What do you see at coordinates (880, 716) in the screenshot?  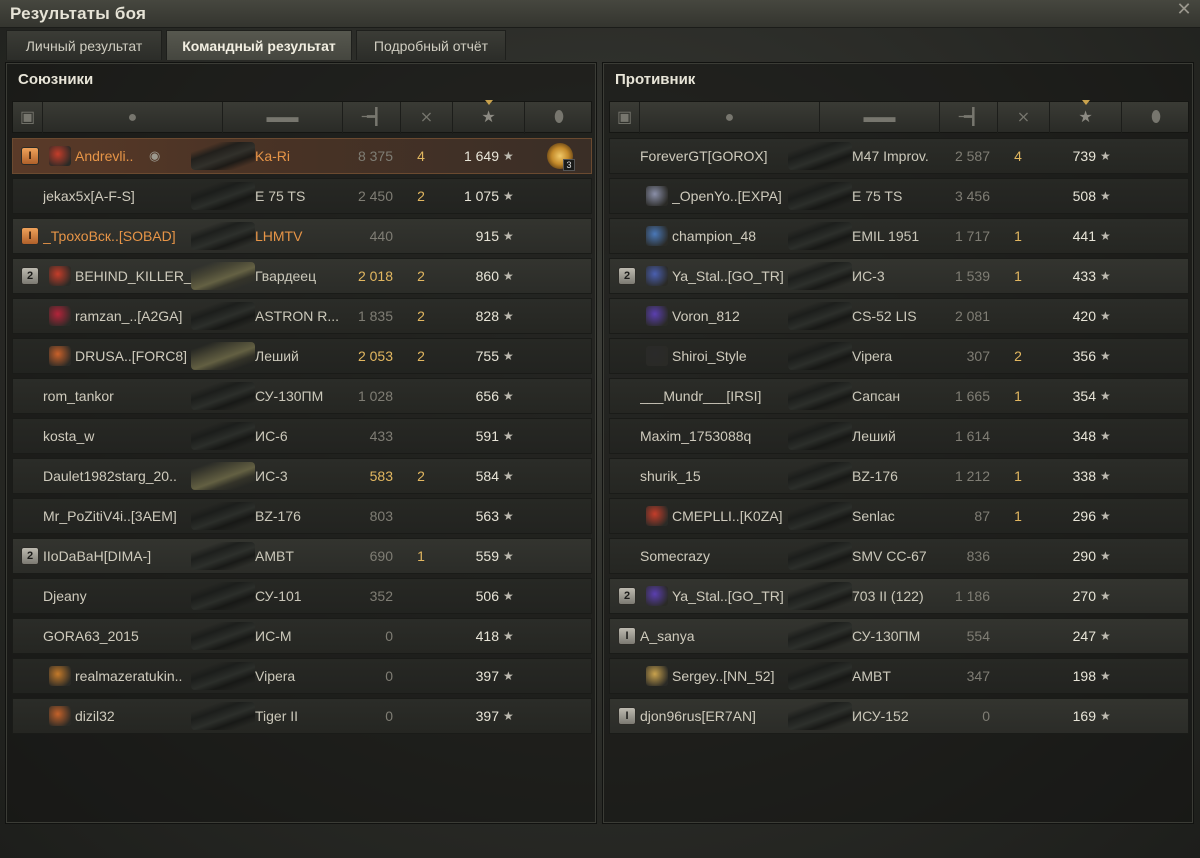 I see `vehicle-name: ИСУ-152` at bounding box center [880, 716].